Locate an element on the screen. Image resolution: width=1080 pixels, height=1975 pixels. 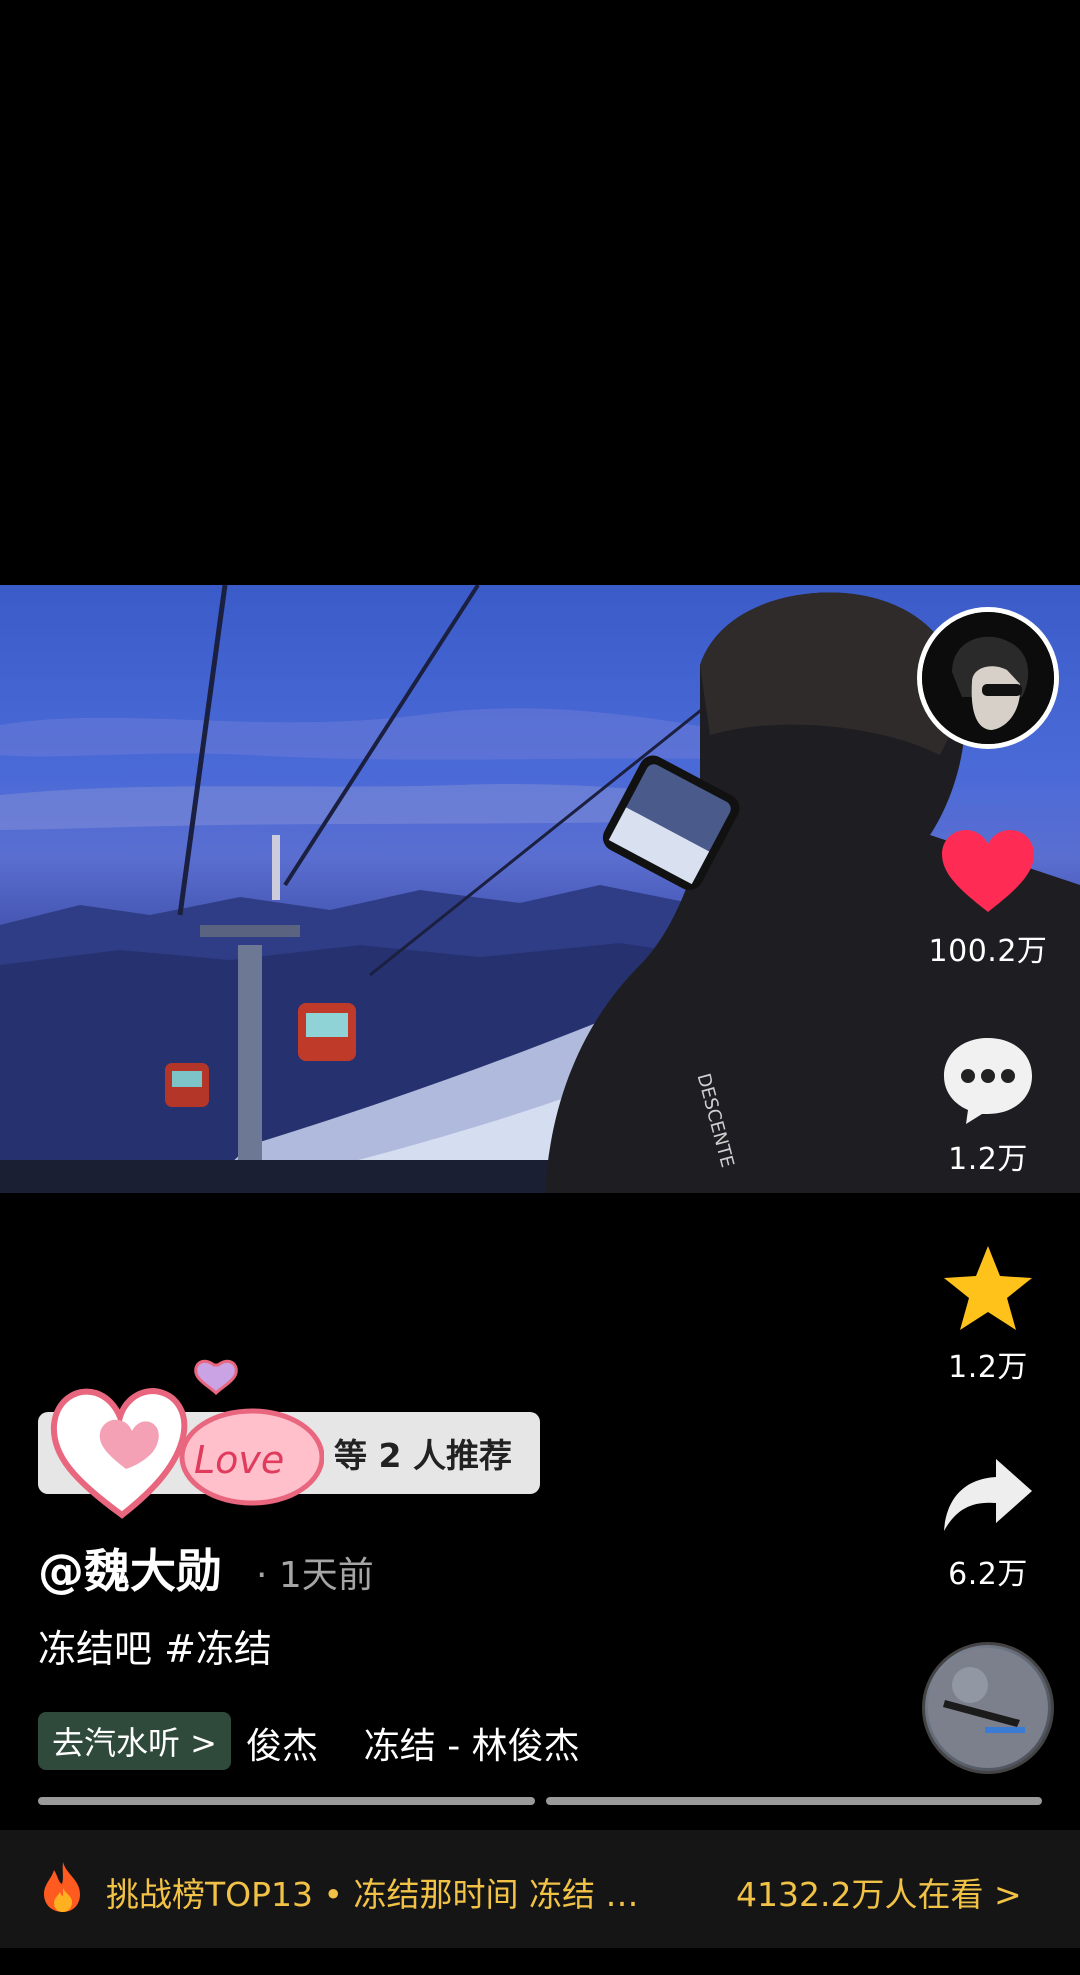
favorite-count: 1.2万 is located at coordinates (988, 1367).